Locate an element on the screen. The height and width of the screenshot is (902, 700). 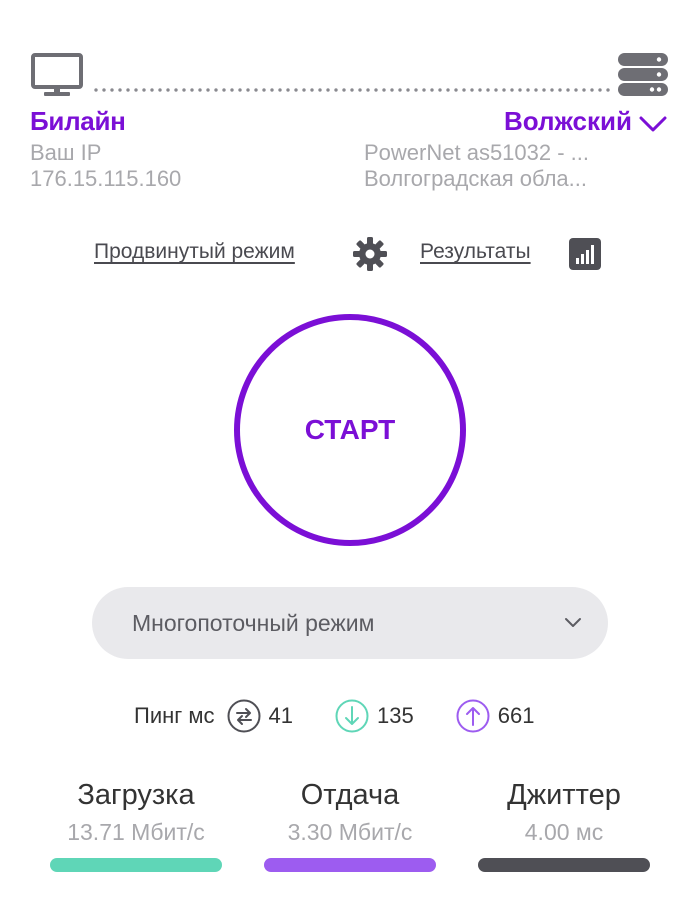
ip-value: 176.15.115.160 is located at coordinates (106, 178).